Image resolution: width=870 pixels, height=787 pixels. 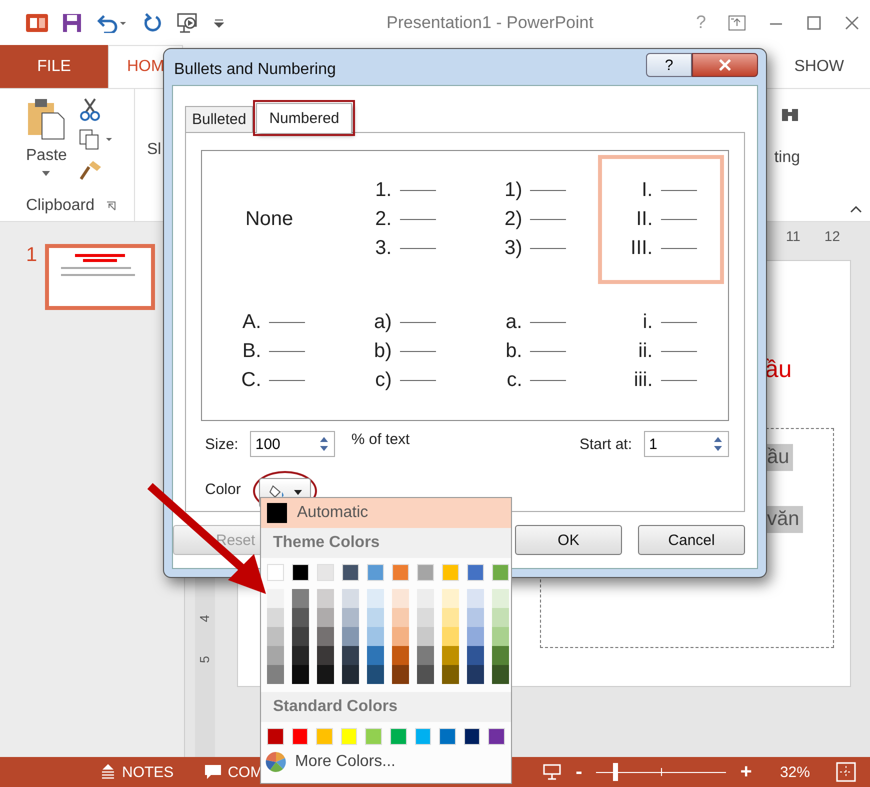 What do you see at coordinates (72, 22) in the screenshot?
I see `save-icon` at bounding box center [72, 22].